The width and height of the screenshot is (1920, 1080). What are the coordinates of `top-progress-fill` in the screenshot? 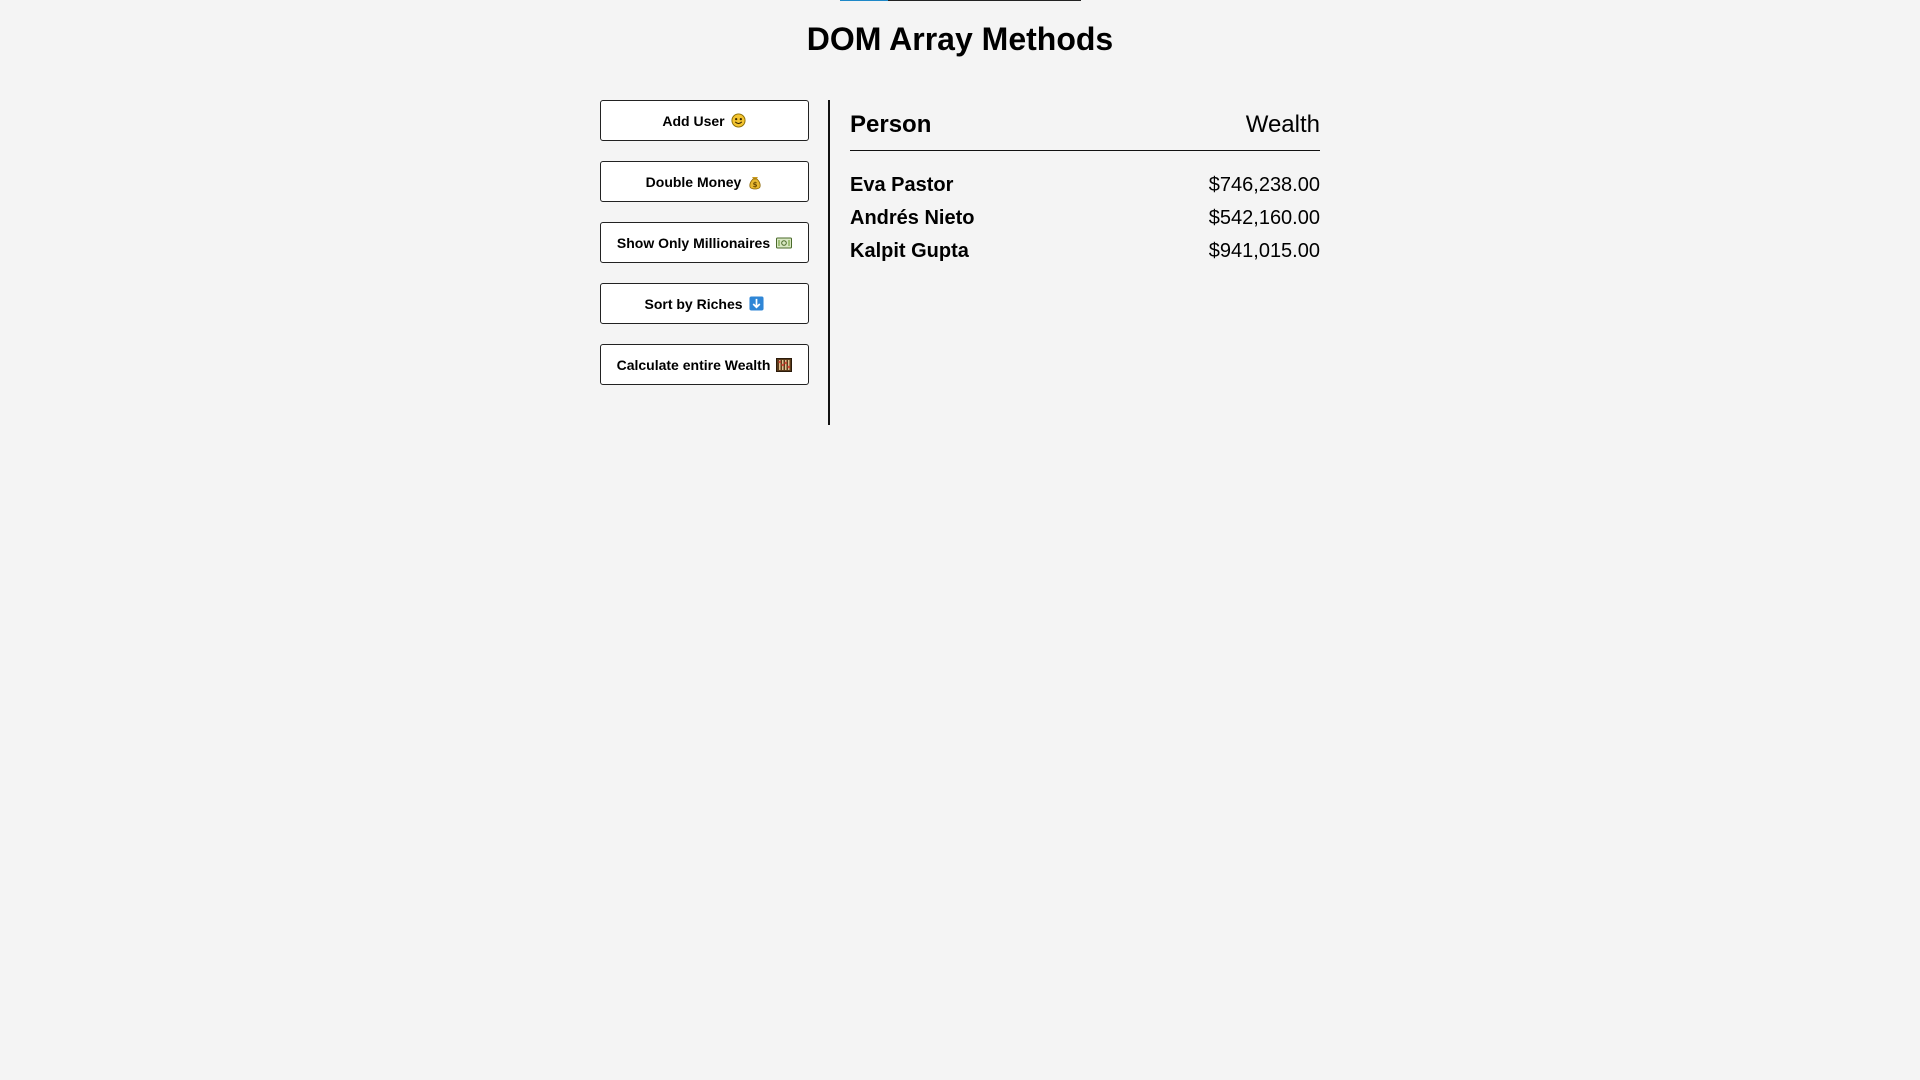 It's located at (864, 0).